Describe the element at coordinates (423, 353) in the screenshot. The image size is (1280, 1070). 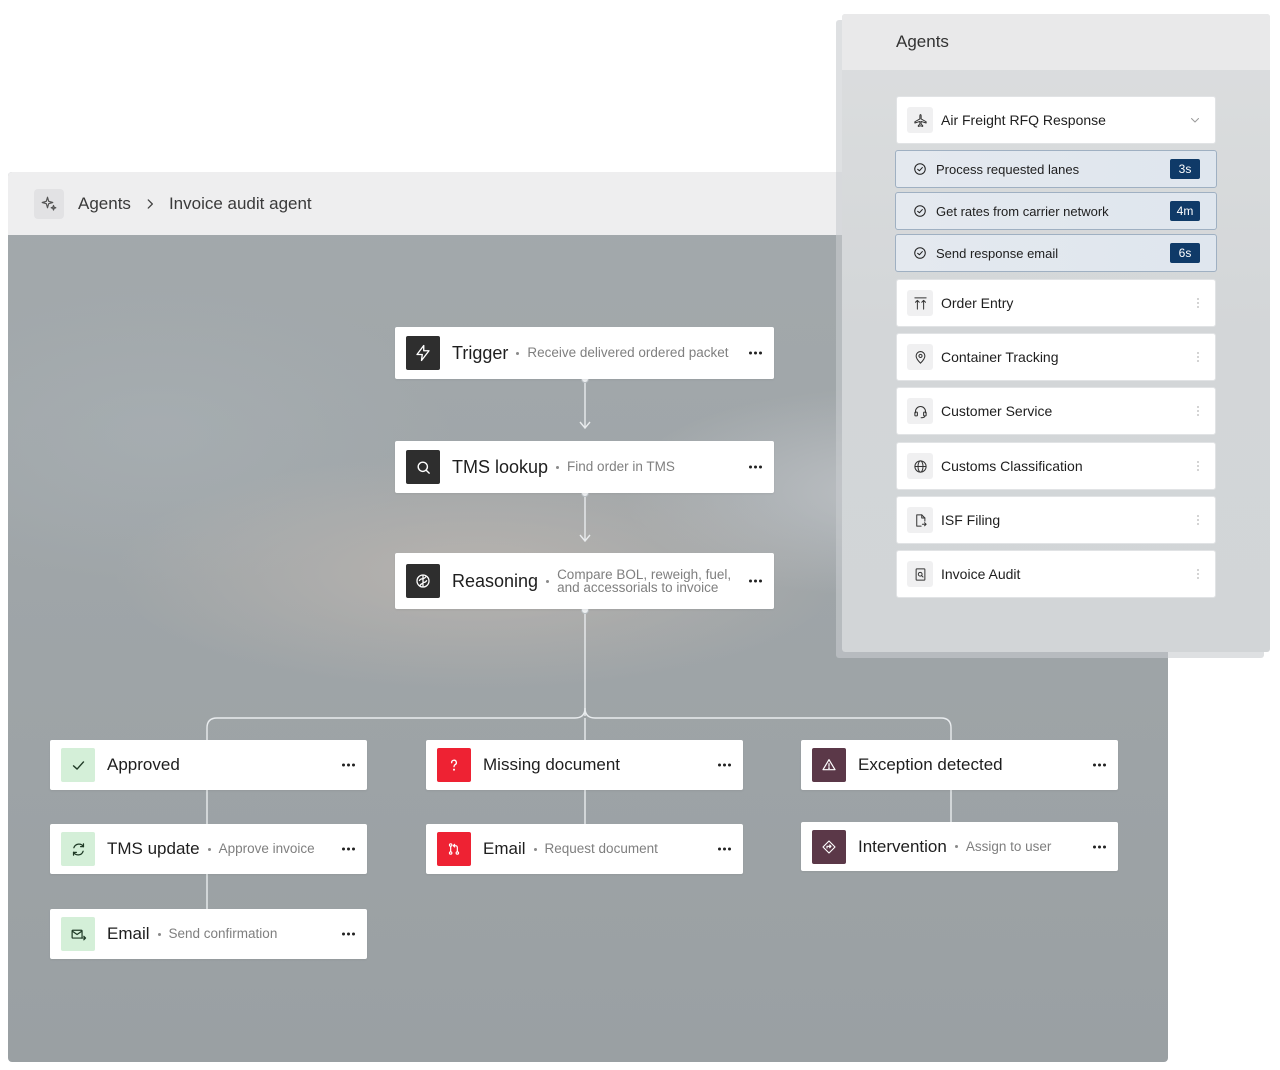
I see `lightning-icon` at that location.